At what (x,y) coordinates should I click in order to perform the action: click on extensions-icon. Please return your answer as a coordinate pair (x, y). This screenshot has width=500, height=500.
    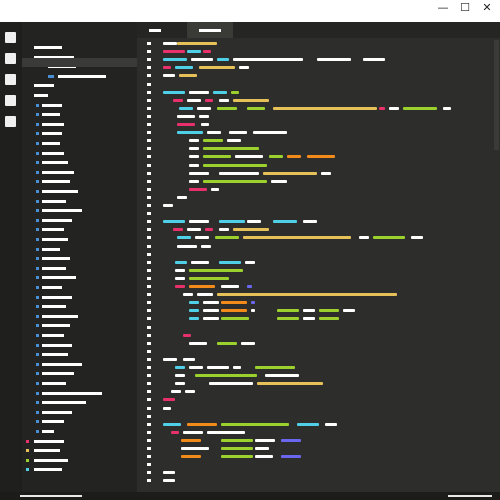
    Looking at the image, I should click on (10, 121).